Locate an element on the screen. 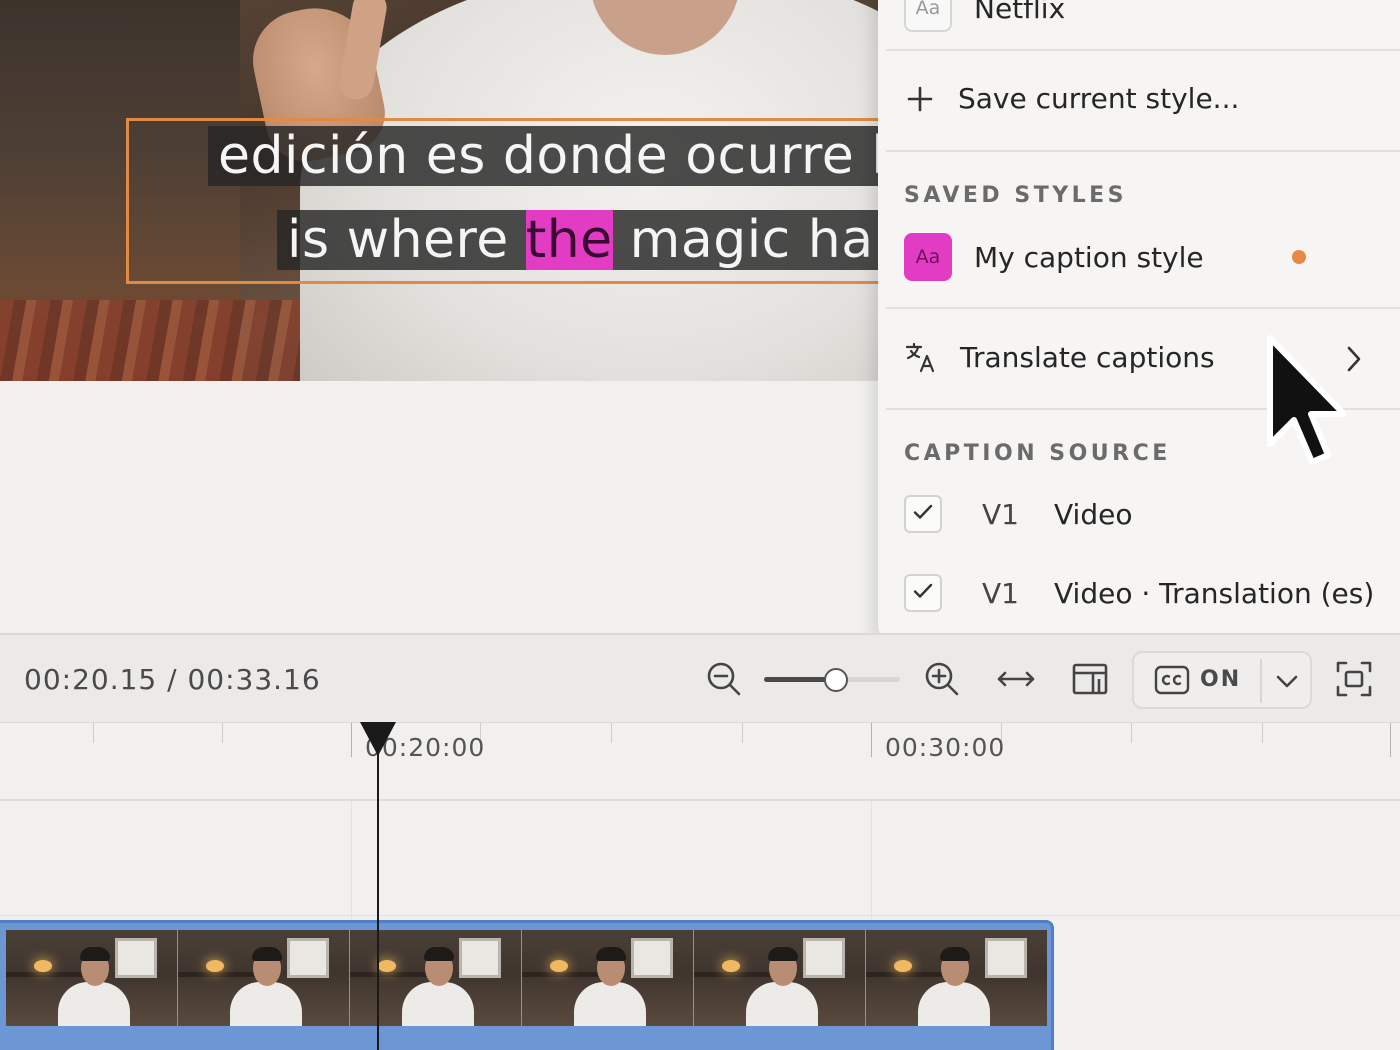  translate-captions-menu-item: Translate captions is located at coordinates (1059, 357).